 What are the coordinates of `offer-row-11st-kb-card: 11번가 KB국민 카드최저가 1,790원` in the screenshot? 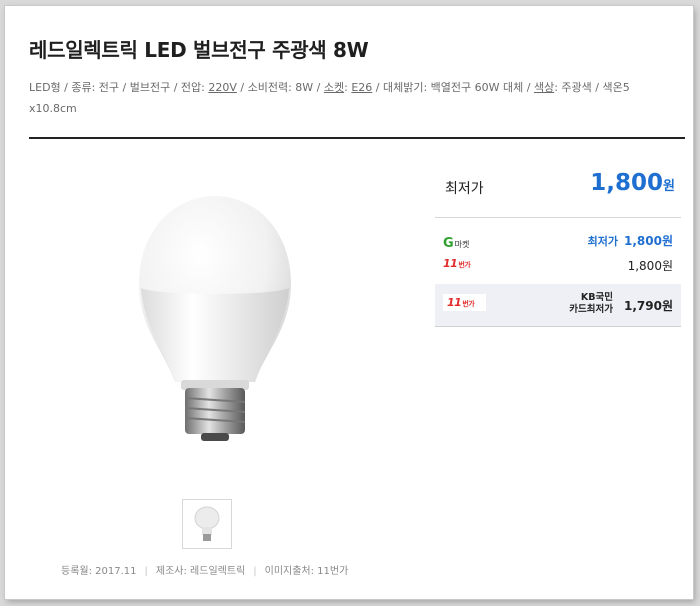 It's located at (558, 305).